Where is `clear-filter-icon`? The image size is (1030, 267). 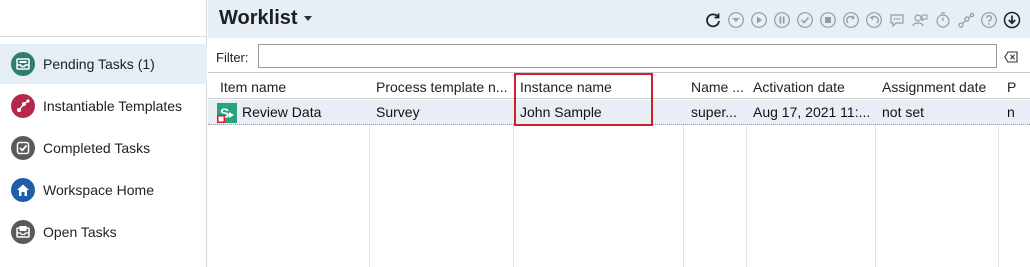
clear-filter-icon is located at coordinates (1011, 56).